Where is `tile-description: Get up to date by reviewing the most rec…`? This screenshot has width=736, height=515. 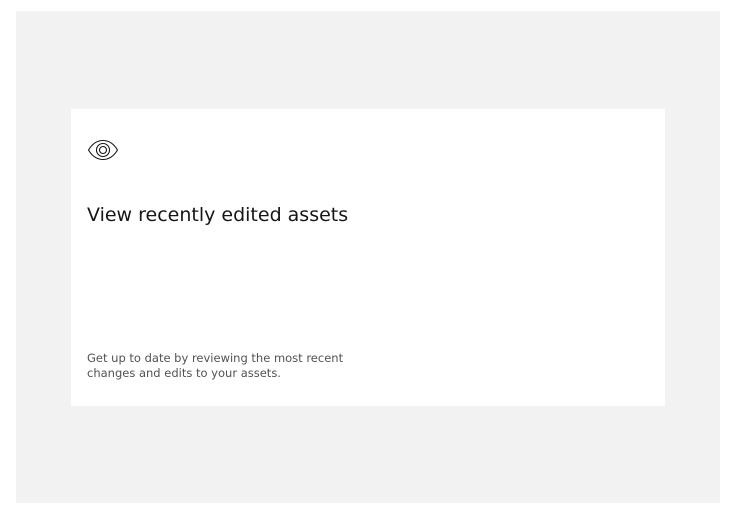 tile-description: Get up to date by reviewing the most rec… is located at coordinates (215, 365).